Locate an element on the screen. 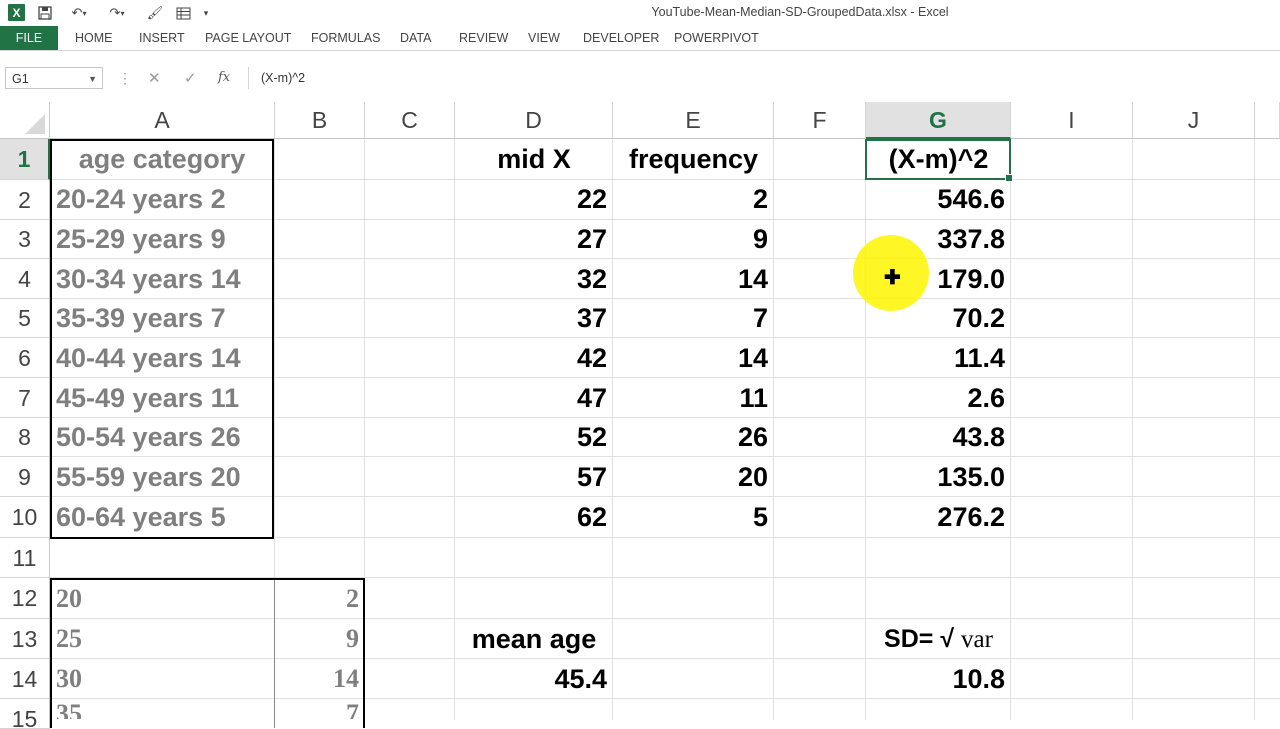 The width and height of the screenshot is (1280, 729). column-header-d: D is located at coordinates (534, 120).